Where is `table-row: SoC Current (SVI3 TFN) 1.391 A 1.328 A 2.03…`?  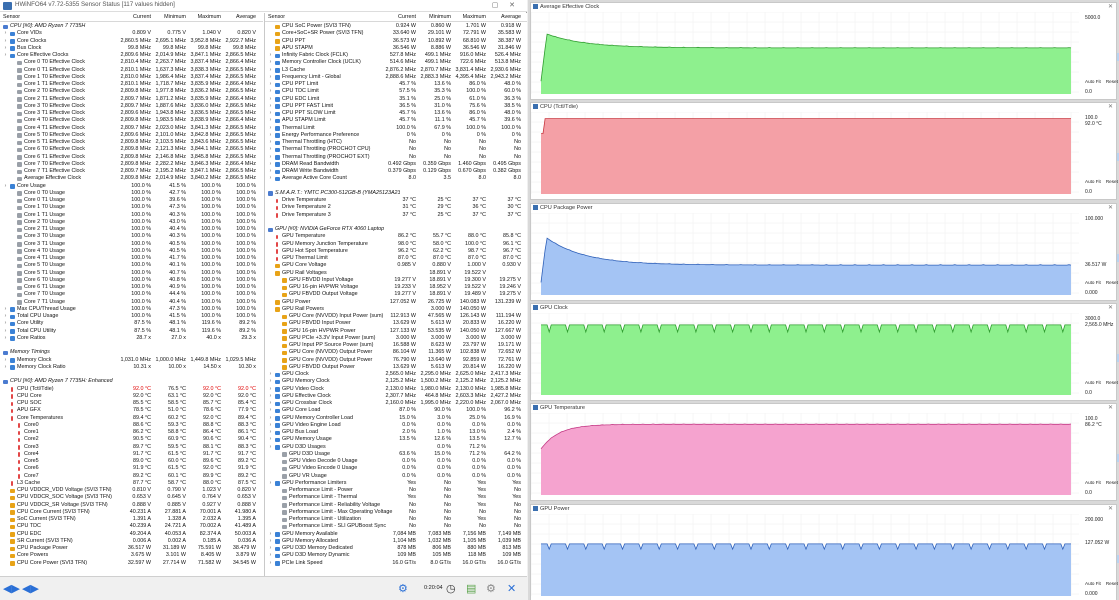 table-row: SoC Current (SVI3 TFN) 1.391 A 1.328 A 2.03… is located at coordinates (131, 519).